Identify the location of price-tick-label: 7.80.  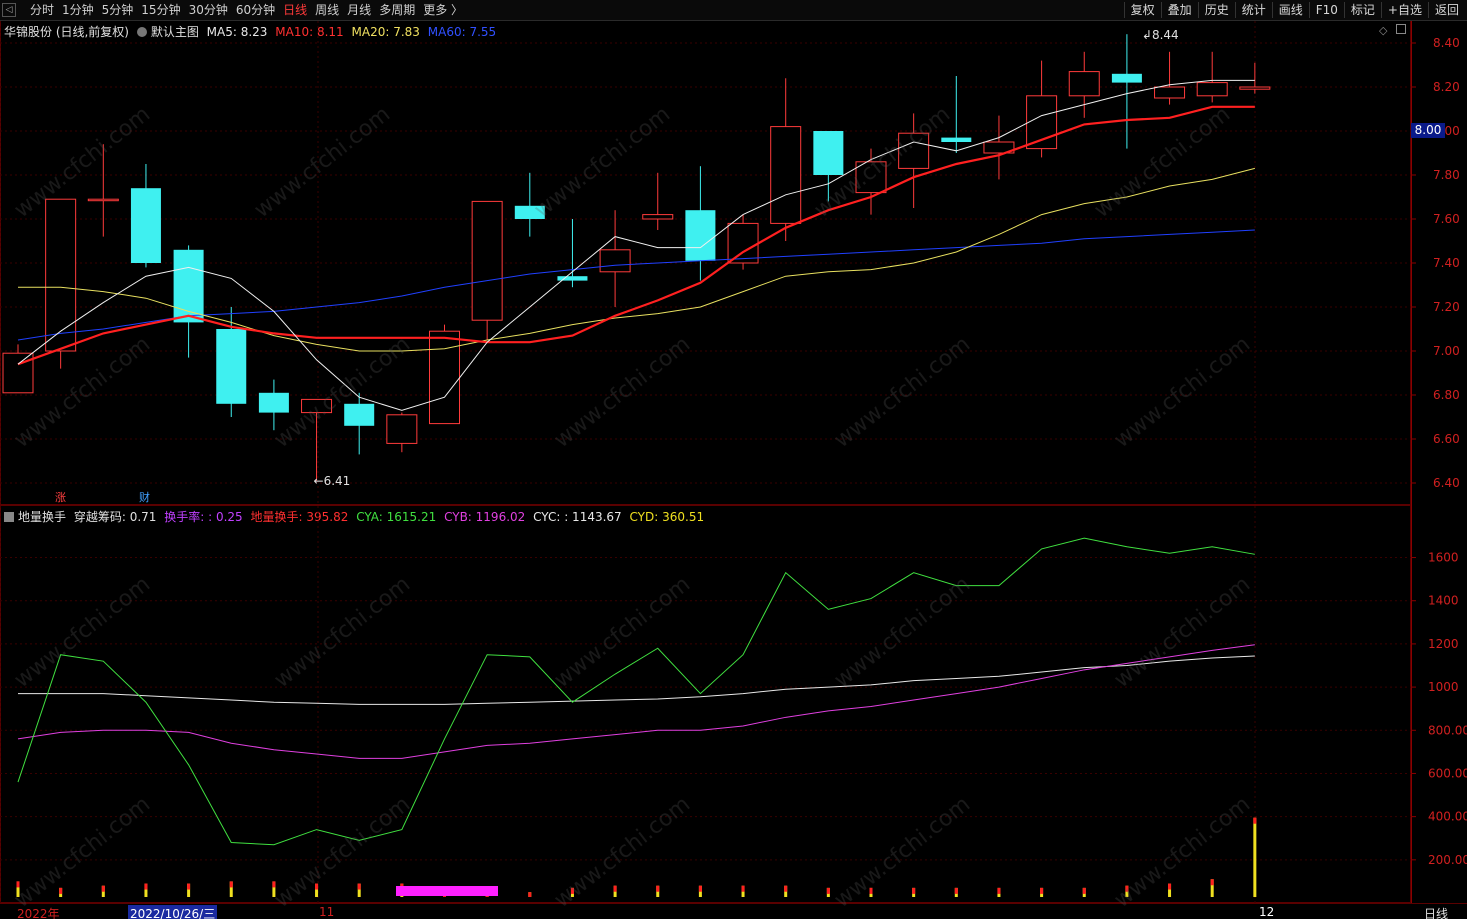
(1446, 175).